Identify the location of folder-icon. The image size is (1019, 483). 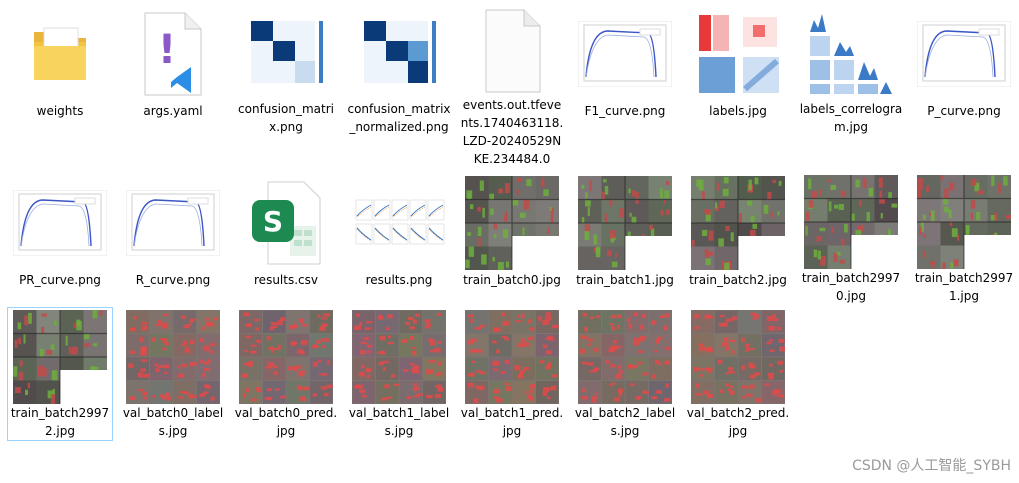
(60, 54).